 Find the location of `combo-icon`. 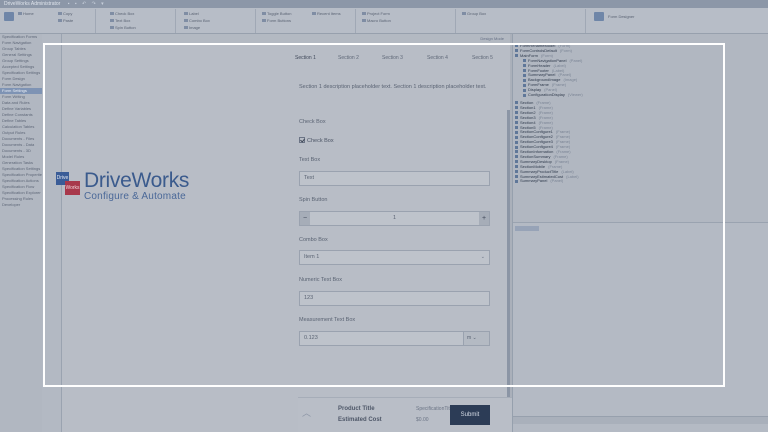

combo-icon is located at coordinates (186, 21).